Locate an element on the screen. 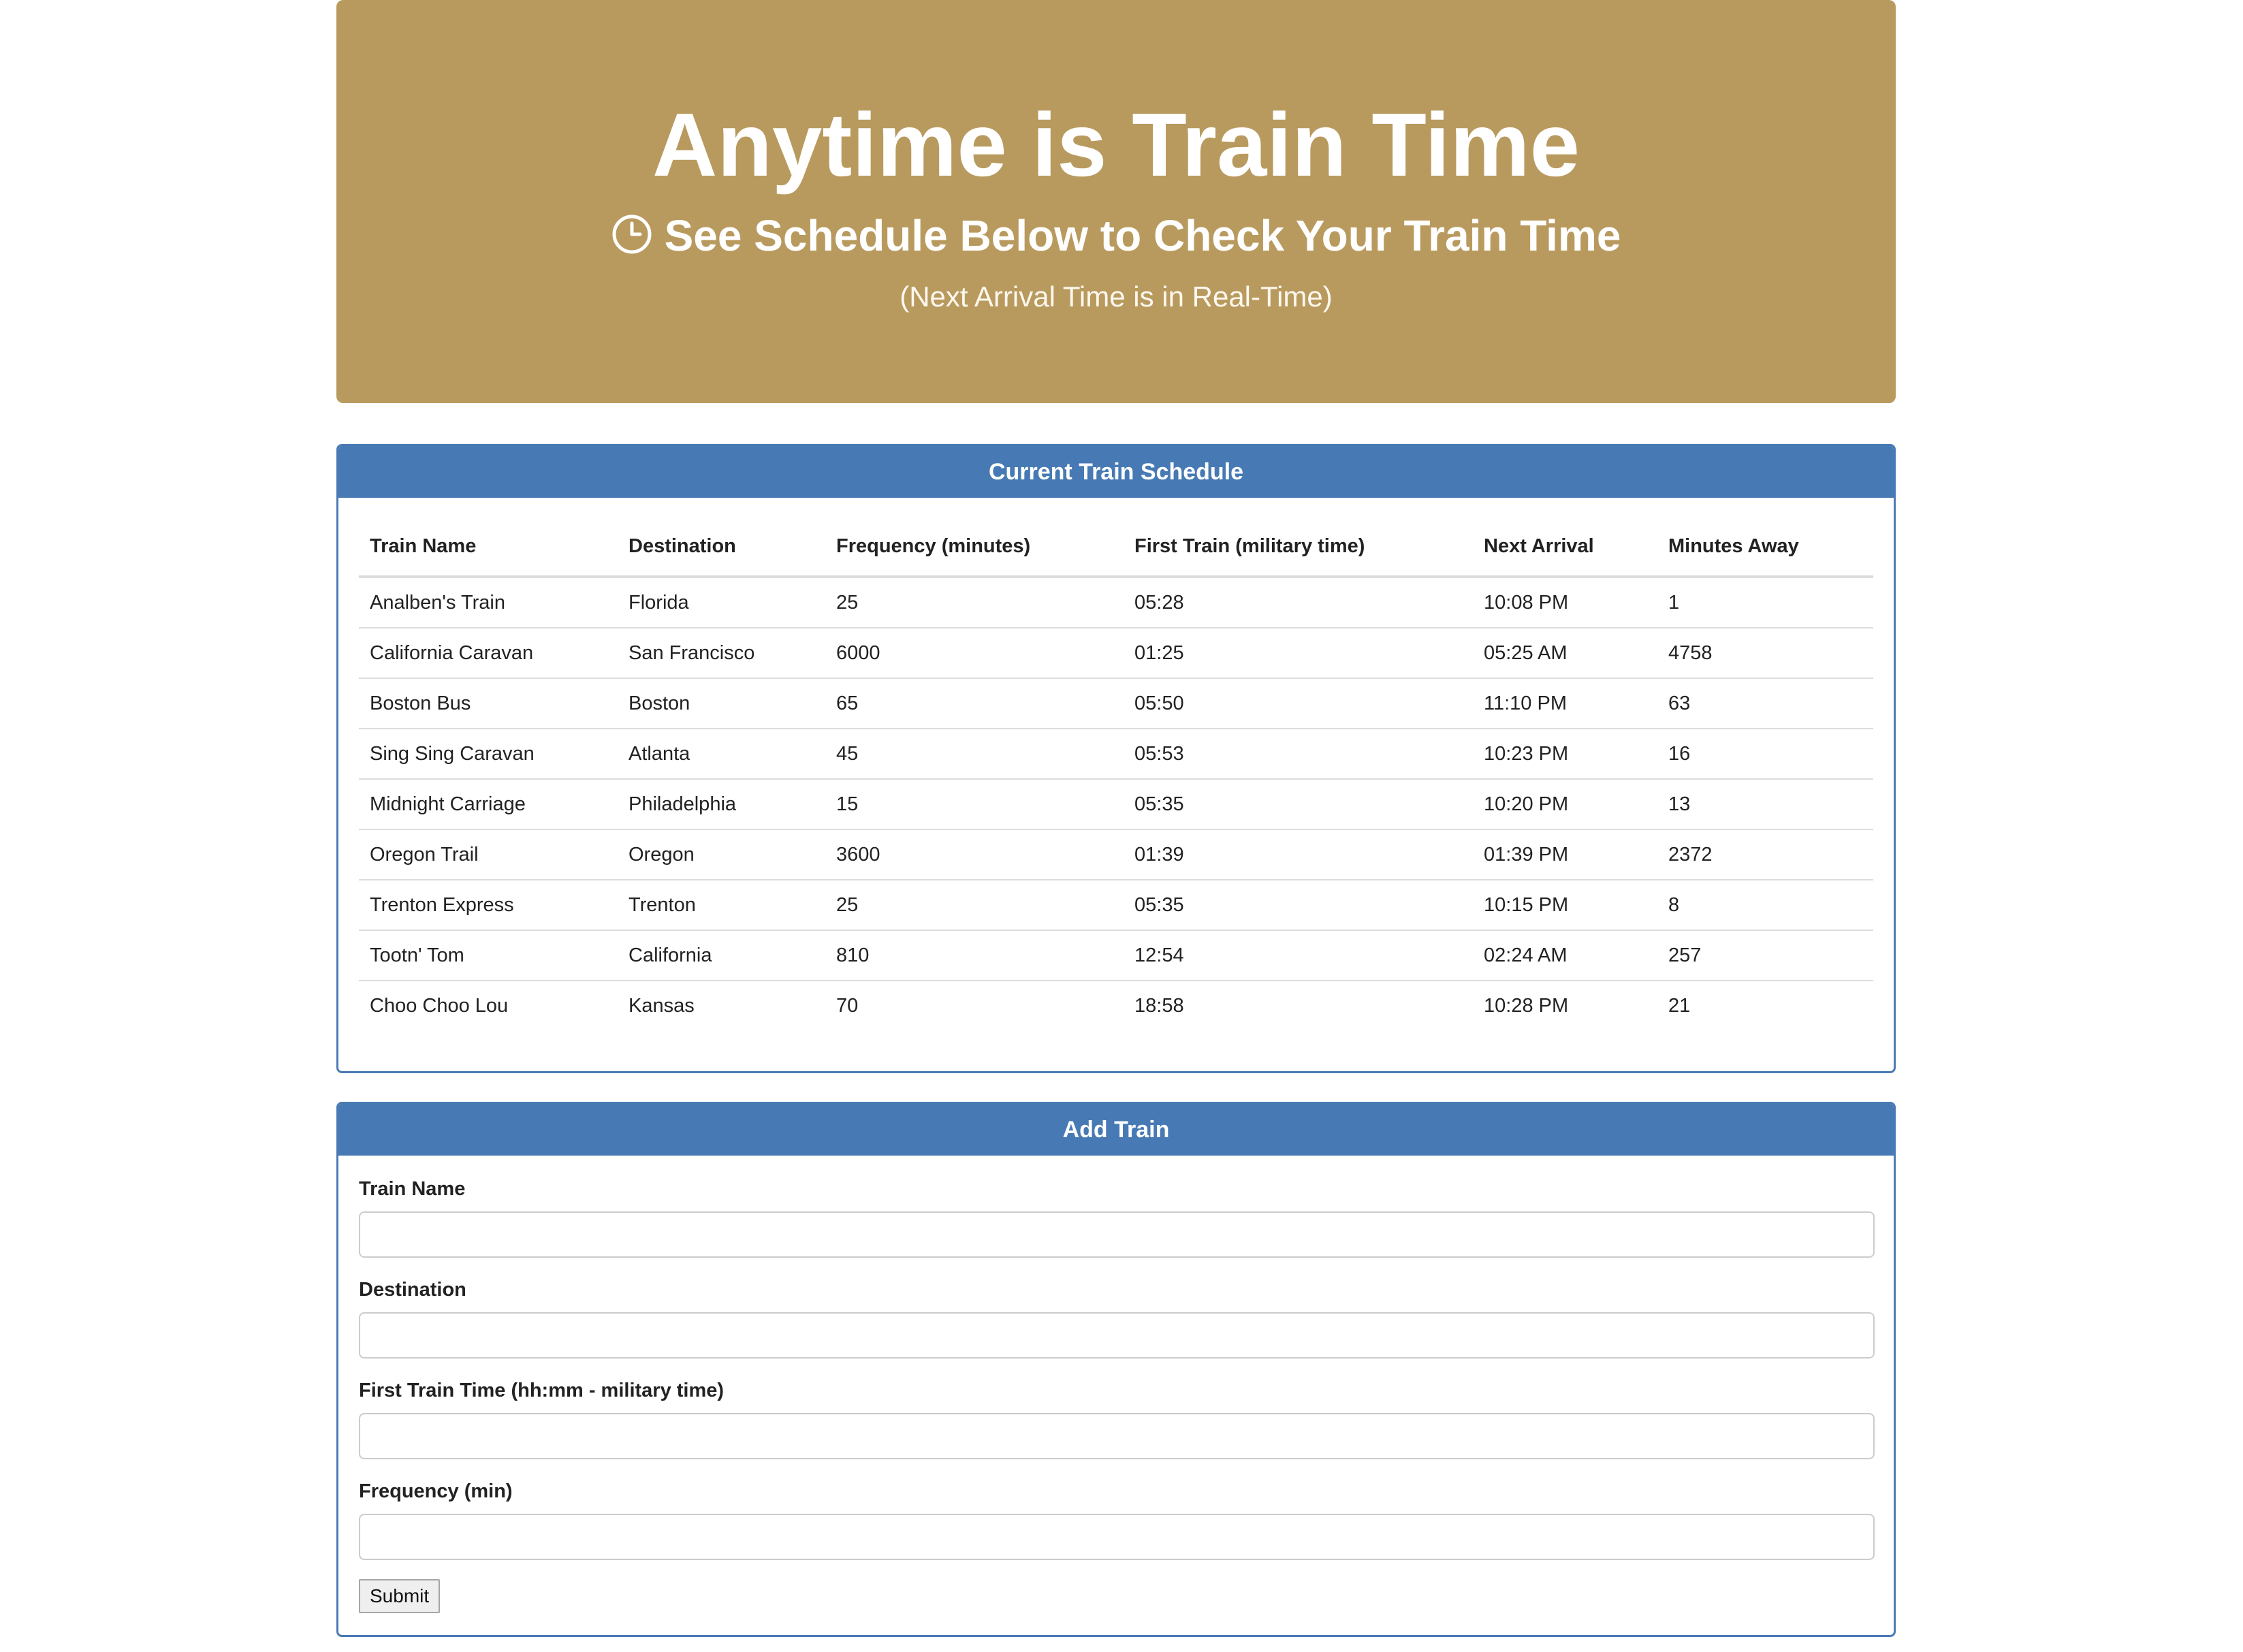  realtime-note: (Next Arrival Time is in Real-Time) is located at coordinates (1116, 297).